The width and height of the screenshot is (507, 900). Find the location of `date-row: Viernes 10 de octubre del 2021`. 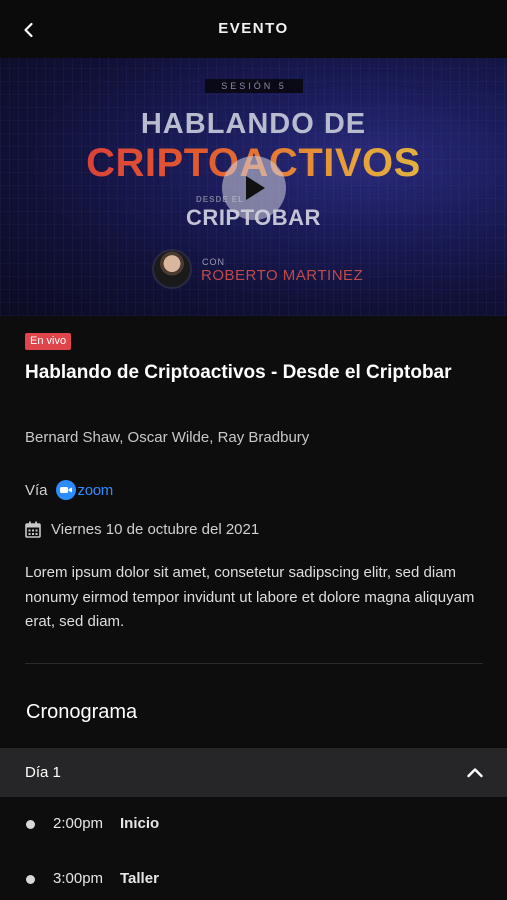

date-row: Viernes 10 de octubre del 2021 is located at coordinates (142, 529).